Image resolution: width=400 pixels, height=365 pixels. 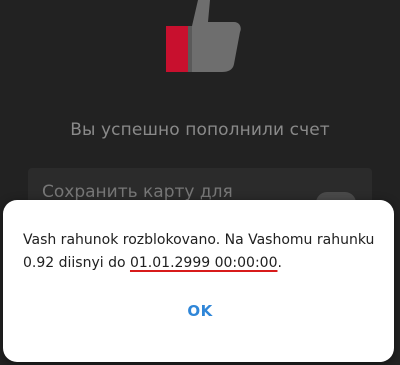 I want to click on ok-button: OK, so click(x=200, y=311).